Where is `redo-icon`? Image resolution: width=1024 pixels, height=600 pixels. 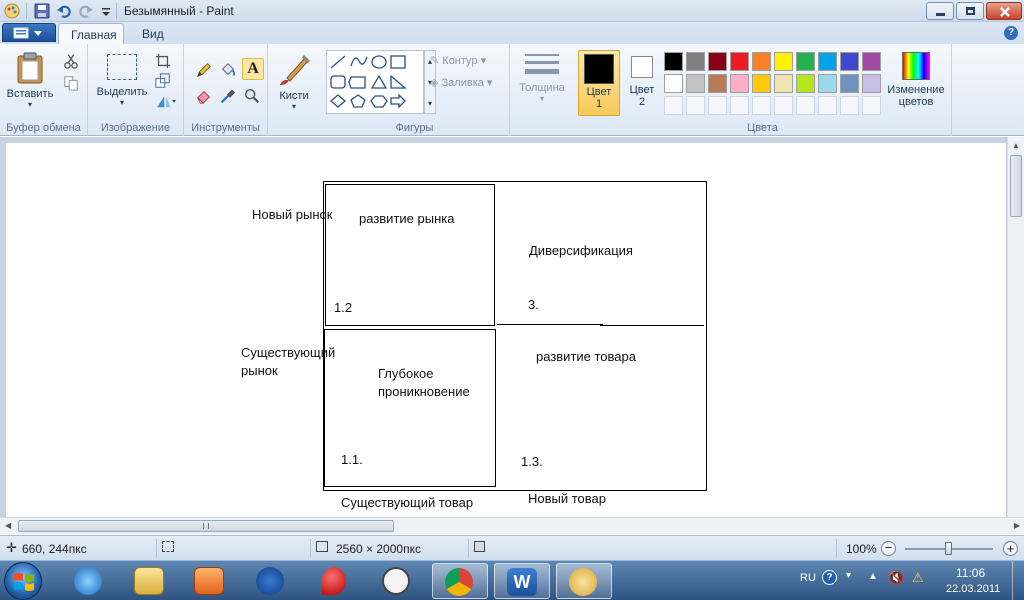
redo-icon is located at coordinates (86, 11).